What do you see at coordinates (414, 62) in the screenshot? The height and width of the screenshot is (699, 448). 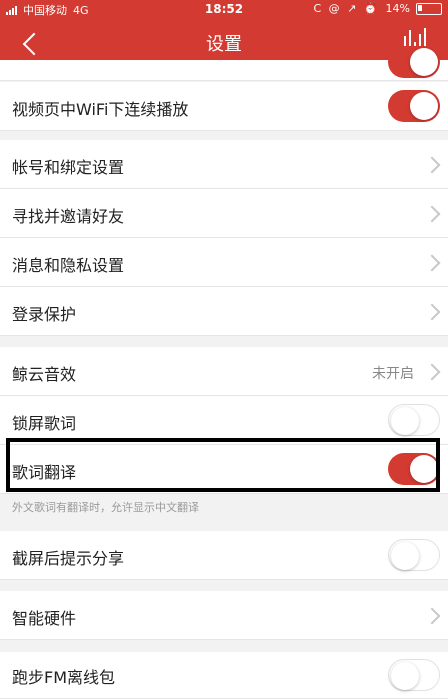 I see `partial-toggle` at bounding box center [414, 62].